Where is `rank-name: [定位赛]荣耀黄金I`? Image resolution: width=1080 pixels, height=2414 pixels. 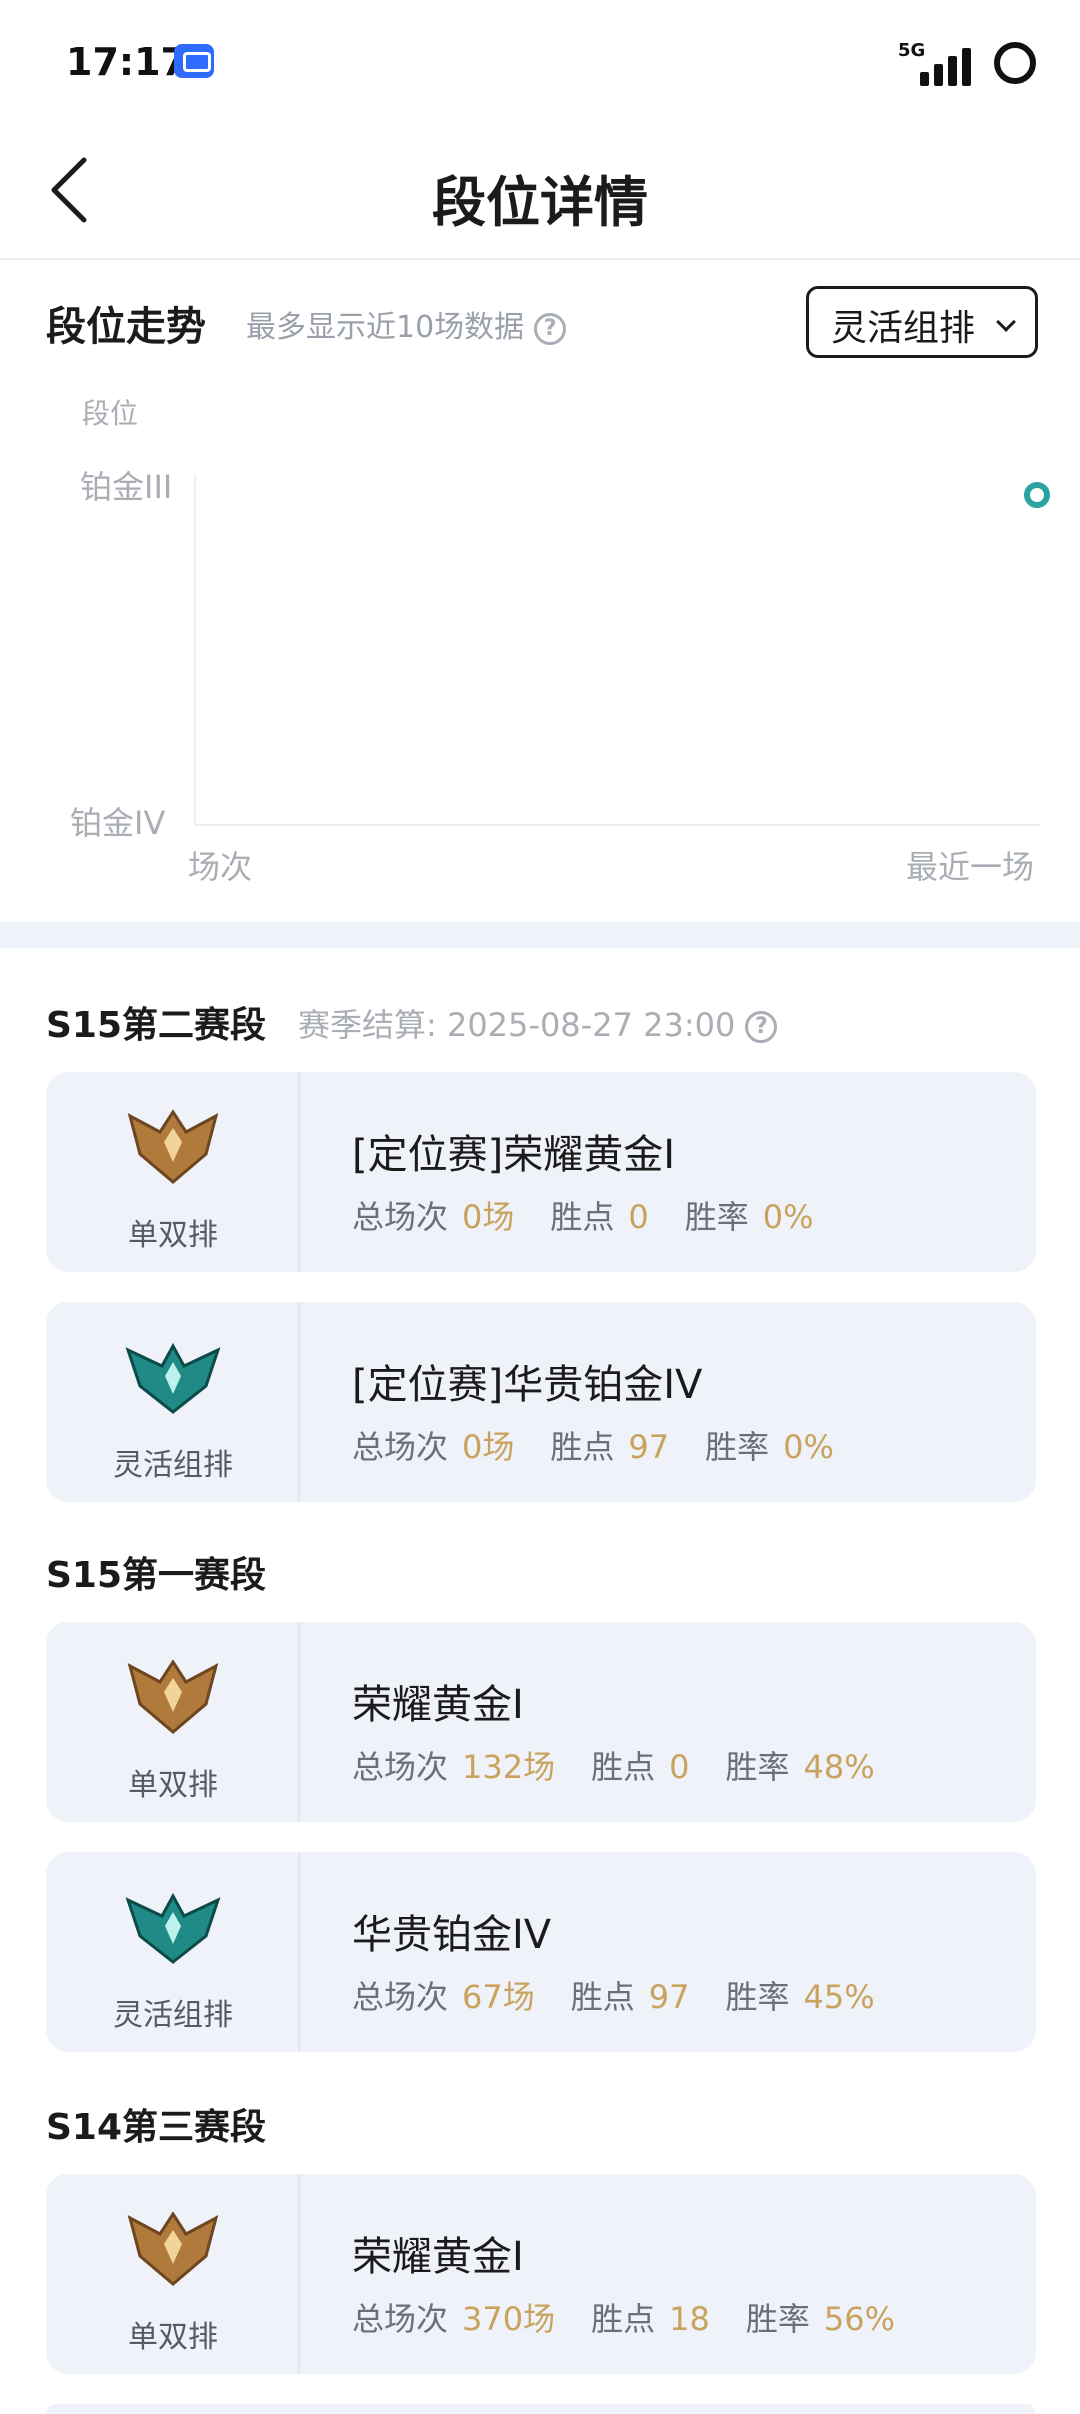
rank-name: [定位赛]荣耀黄金I is located at coordinates (514, 1155).